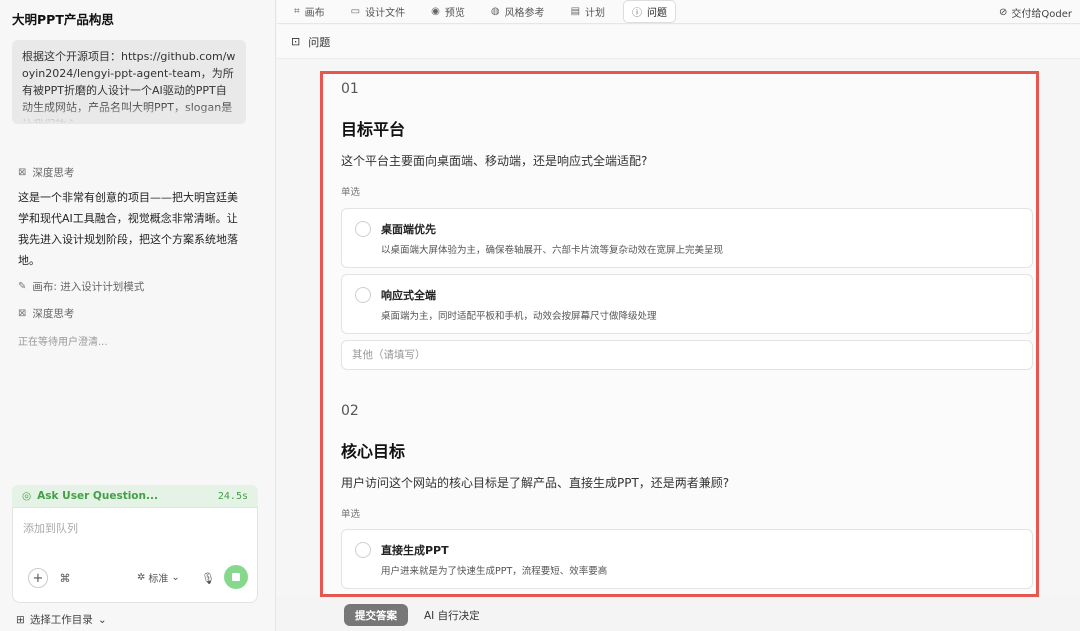 This screenshot has width=1080, height=631. What do you see at coordinates (687, 304) in the screenshot?
I see `option-responsive: 响应式全端 桌面端为主，同时适配平板和手机，动效会按屏幕尺寸做降级处理` at bounding box center [687, 304].